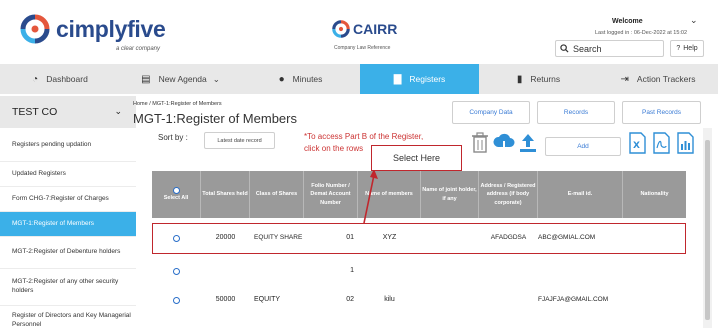 The height and width of the screenshot is (335, 718). Describe the element at coordinates (225, 194) in the screenshot. I see `header-total-shares: Total Shares held` at that location.